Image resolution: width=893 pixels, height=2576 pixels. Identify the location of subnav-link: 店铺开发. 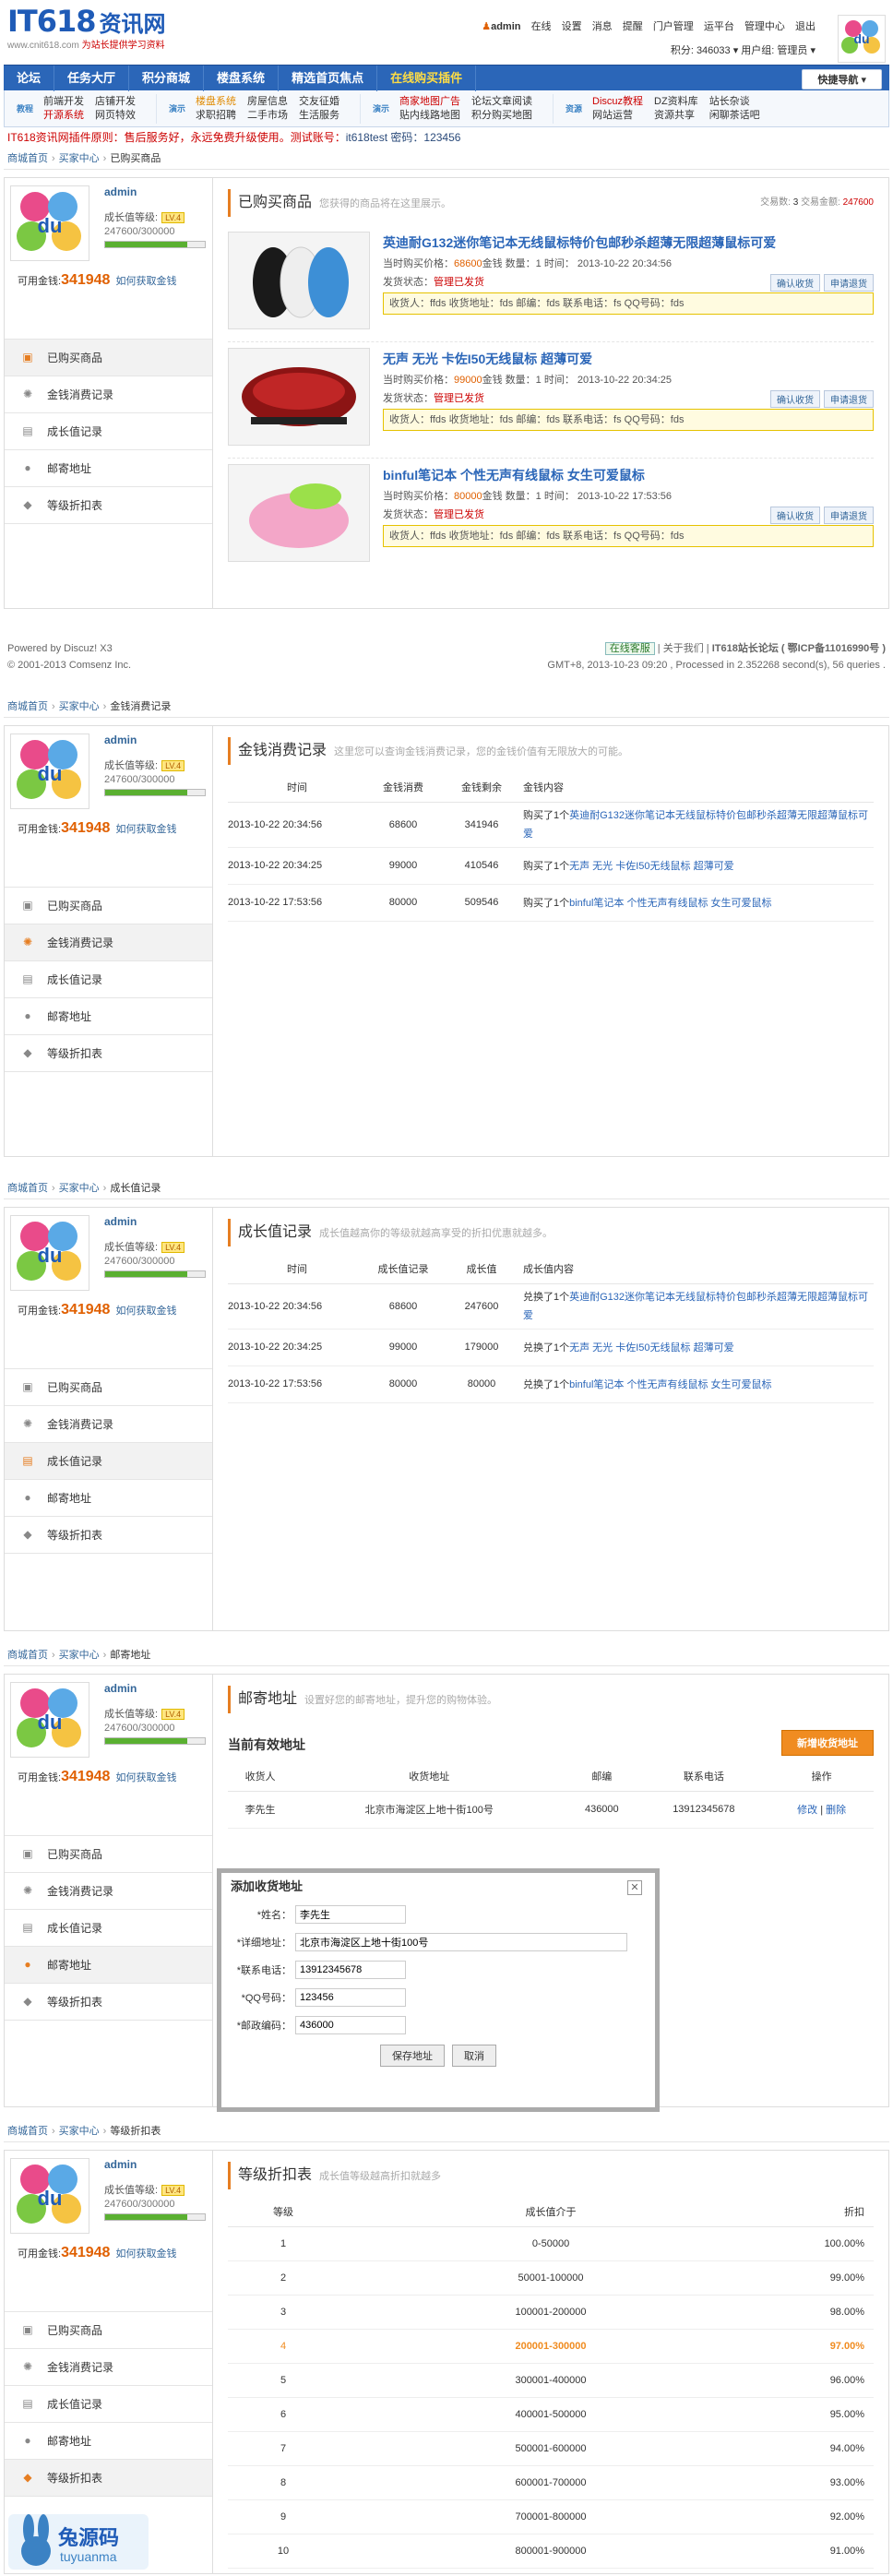
(115, 102).